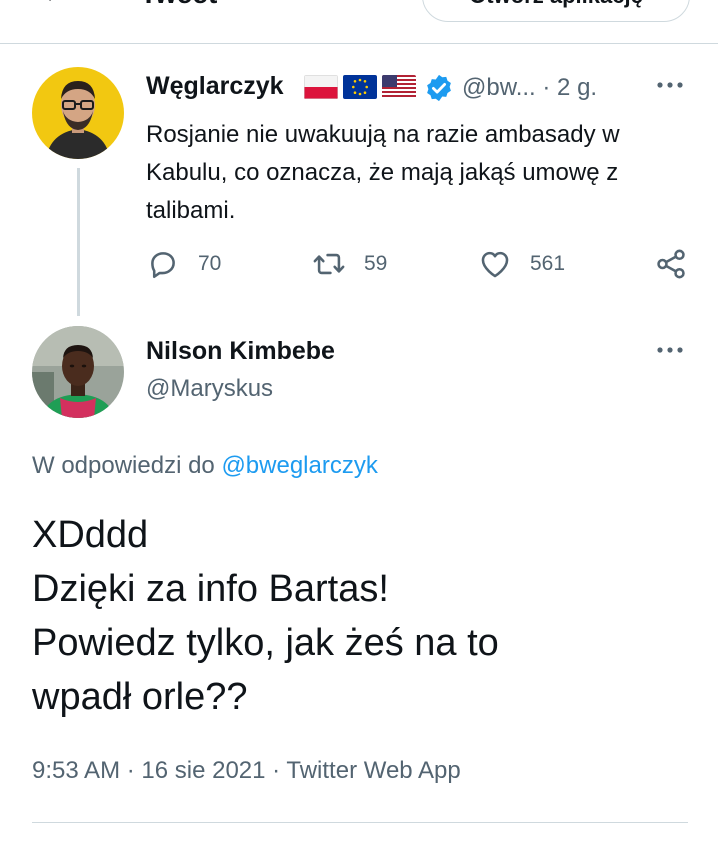  I want to click on usa-flag-icon, so click(399, 87).